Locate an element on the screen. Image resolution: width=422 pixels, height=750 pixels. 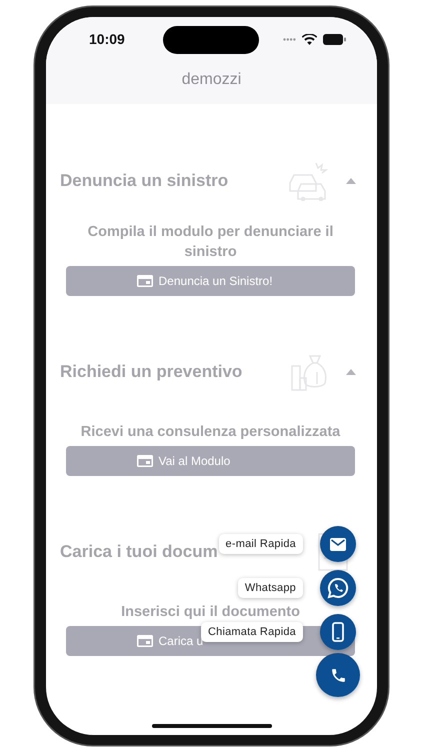
email-action-button is located at coordinates (338, 544).